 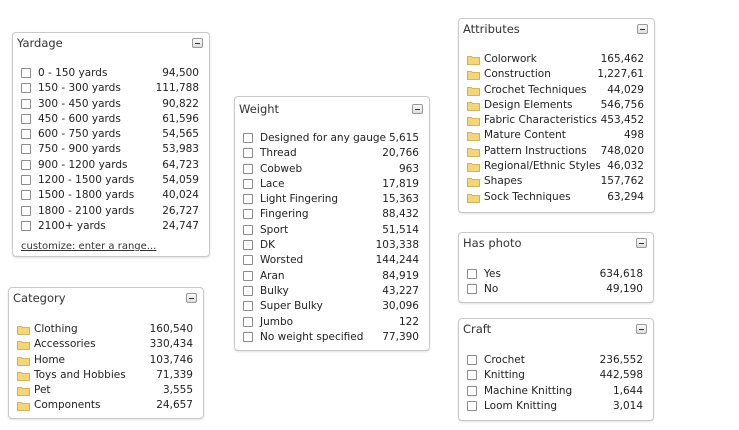 I want to click on filter-option: Bulky 43,227, so click(x=332, y=291).